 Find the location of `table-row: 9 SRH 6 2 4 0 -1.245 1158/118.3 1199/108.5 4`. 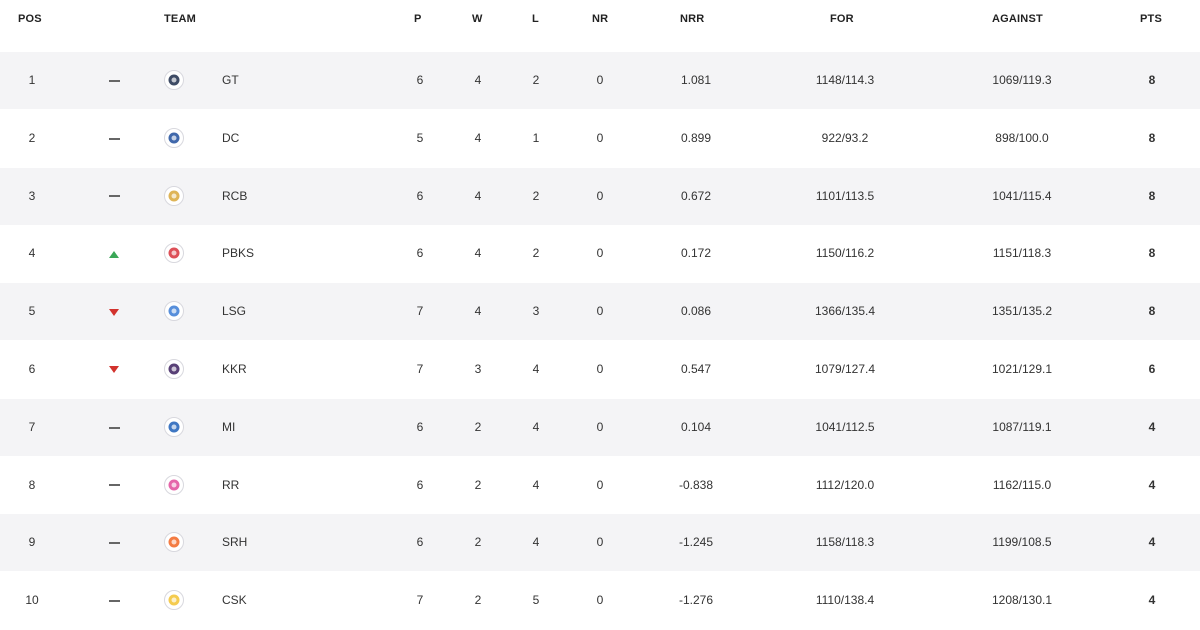

table-row: 9 SRH 6 2 4 0 -1.245 1158/118.3 1199/108.5 4 is located at coordinates (600, 543).